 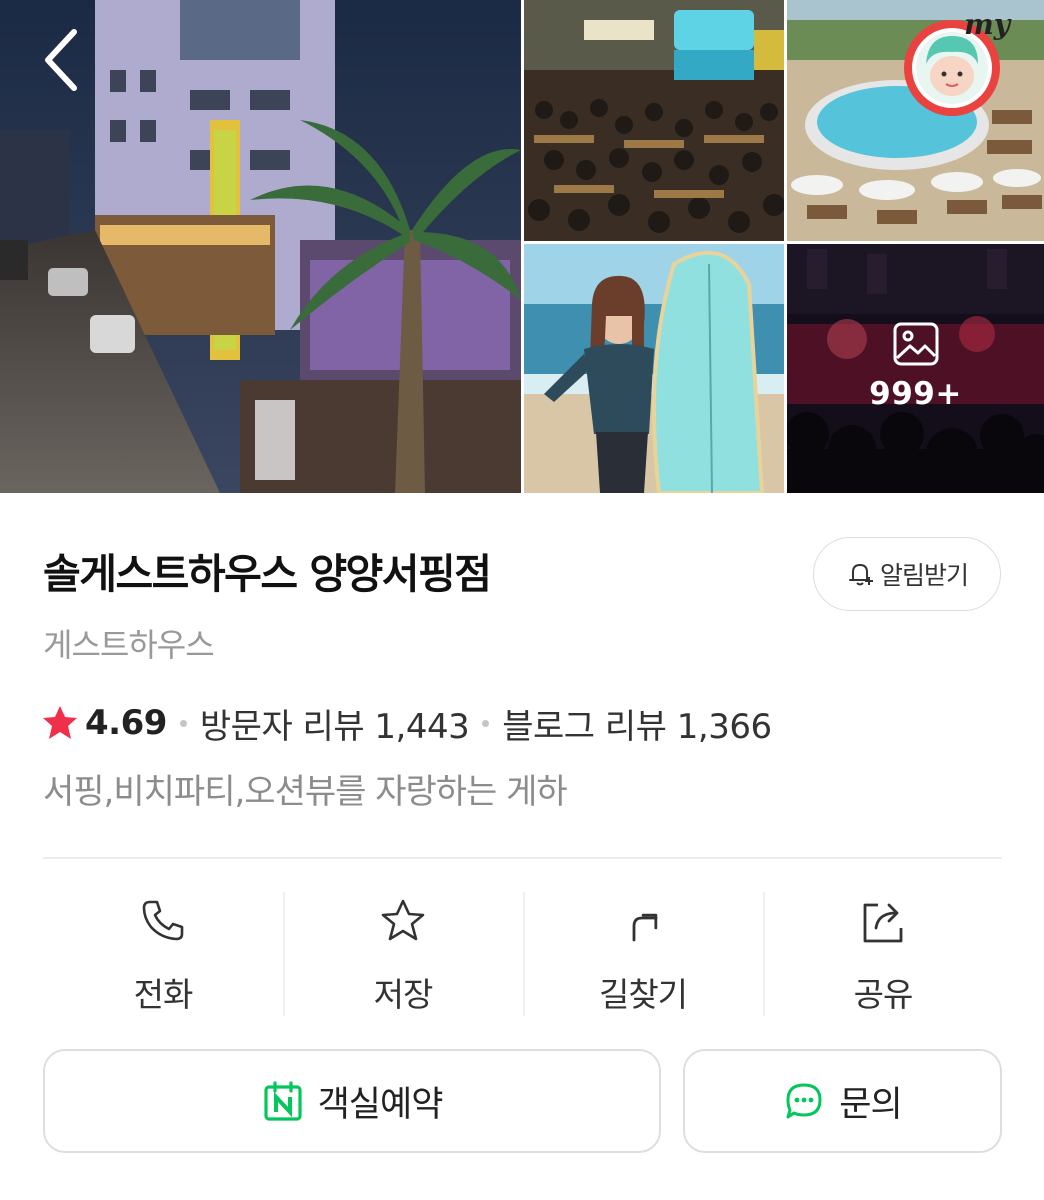 I want to click on review-stats: 4.69 방문자 리뷰 1,443 블로그 리뷰 1,366, so click(x=406, y=723).